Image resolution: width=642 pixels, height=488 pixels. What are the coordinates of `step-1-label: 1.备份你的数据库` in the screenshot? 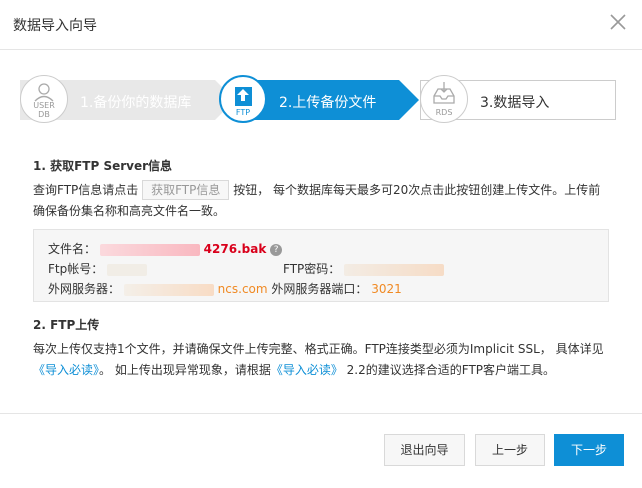 It's located at (136, 103).